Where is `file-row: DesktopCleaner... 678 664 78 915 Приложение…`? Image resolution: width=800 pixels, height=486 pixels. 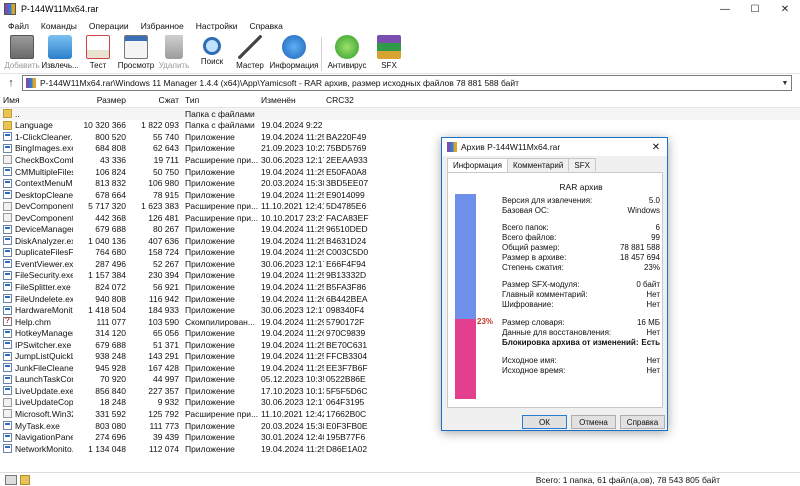 file-row: DesktopCleaner... 678 664 78 915 Приложение… is located at coordinates (400, 195).